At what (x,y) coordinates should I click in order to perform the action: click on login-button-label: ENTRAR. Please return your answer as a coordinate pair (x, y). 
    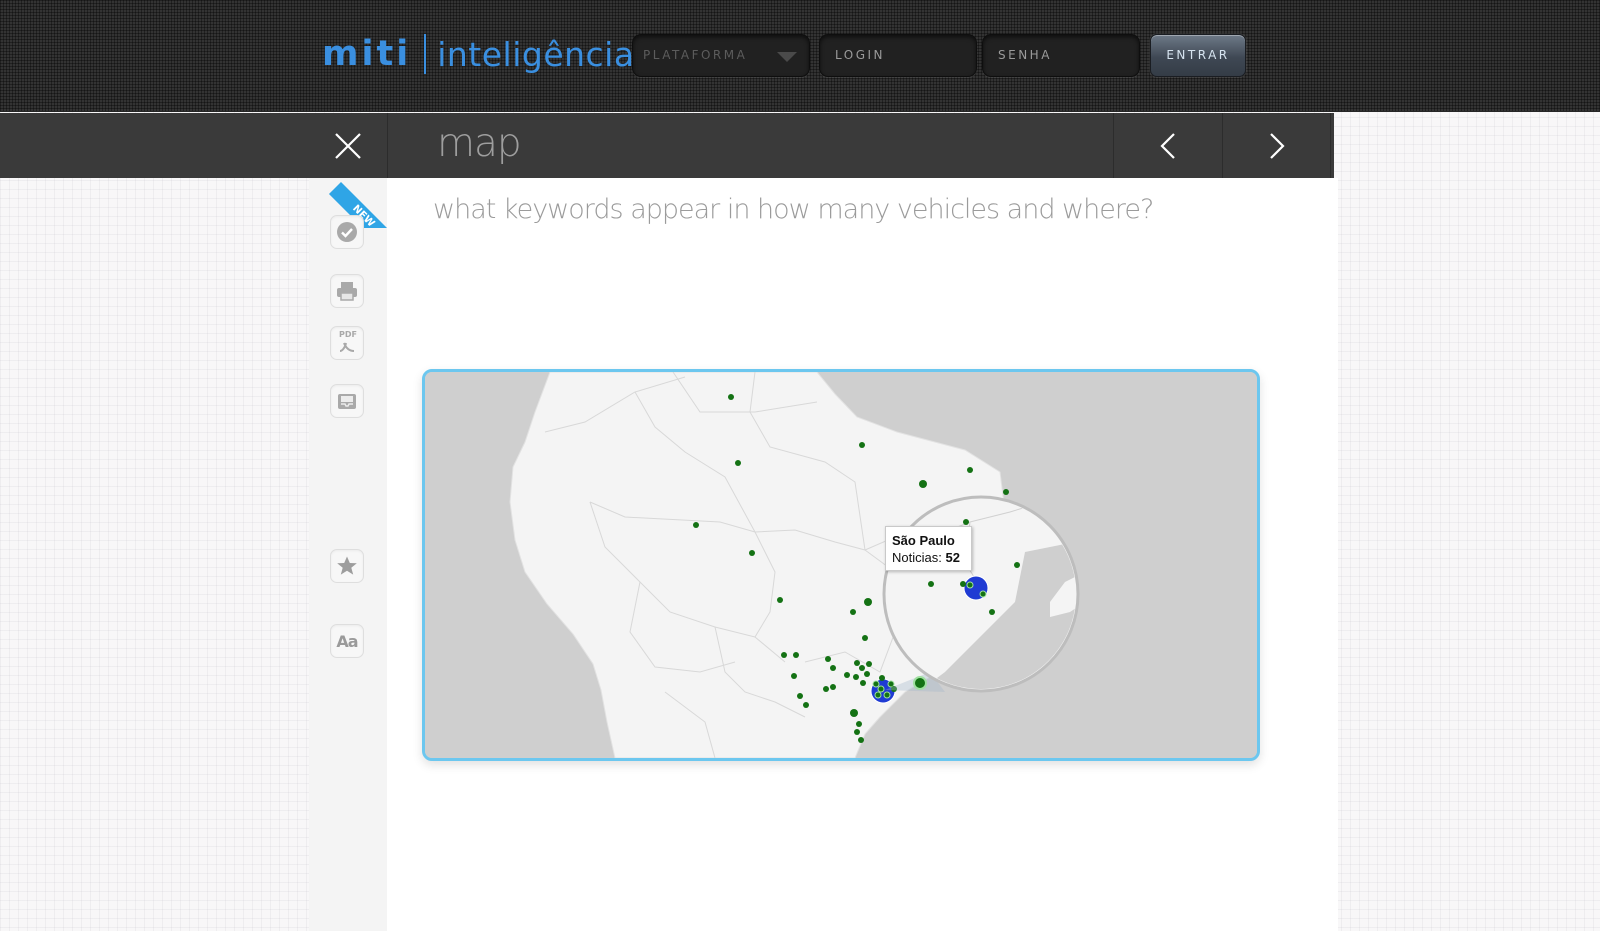
    Looking at the image, I should click on (1198, 55).